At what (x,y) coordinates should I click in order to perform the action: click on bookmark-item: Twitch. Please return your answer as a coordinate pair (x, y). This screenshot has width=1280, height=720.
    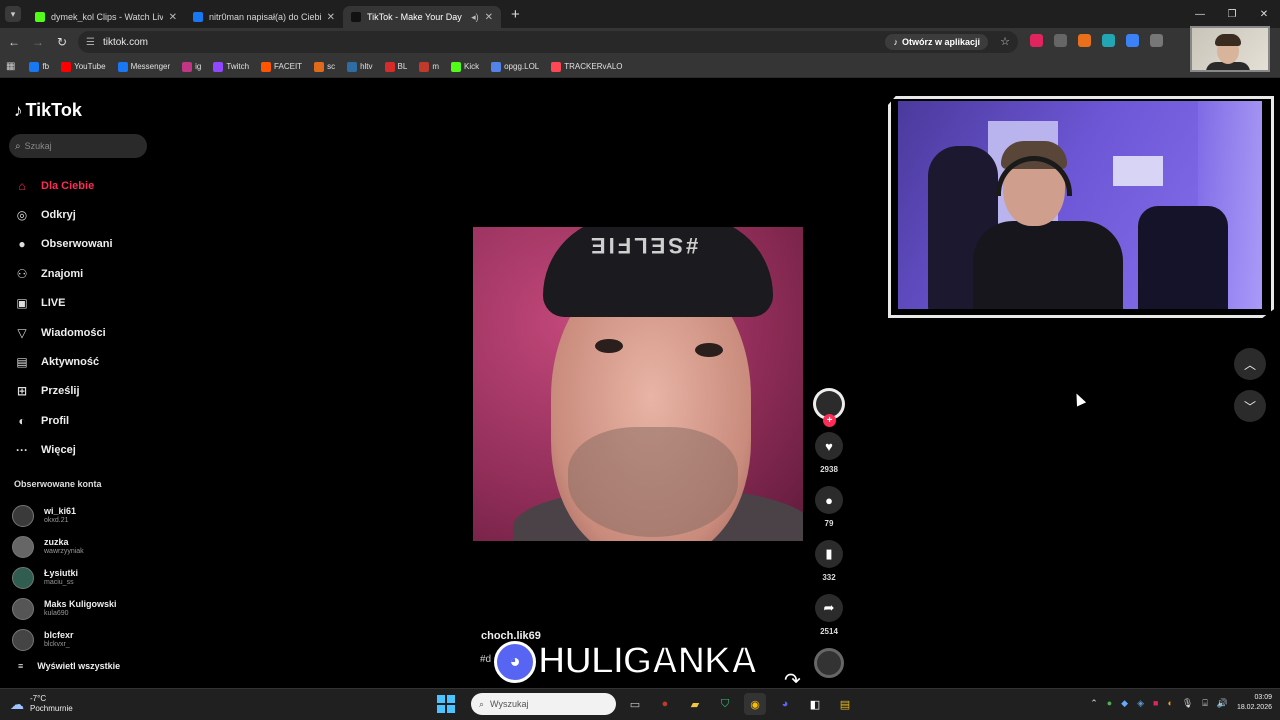
    Looking at the image, I should click on (231, 66).